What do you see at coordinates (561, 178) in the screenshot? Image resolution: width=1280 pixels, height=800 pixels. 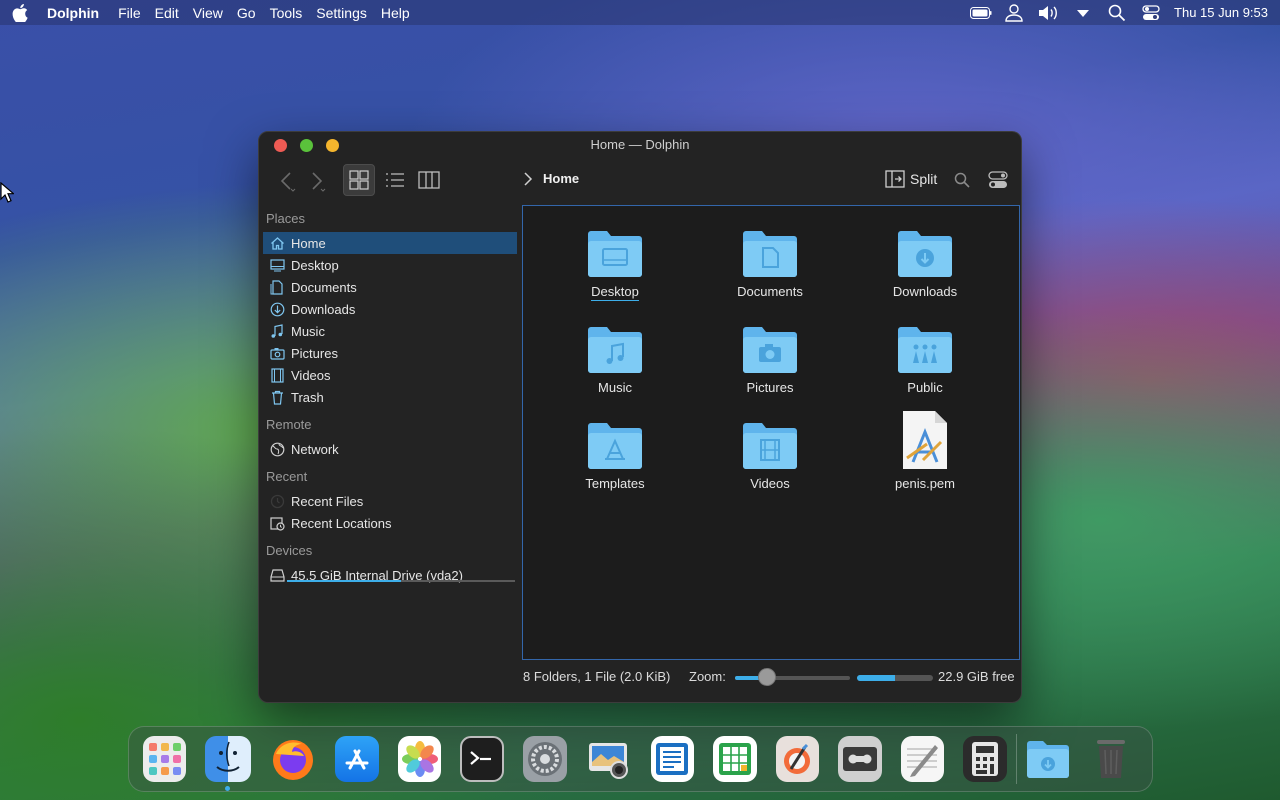 I see `breadcrumb-home: Home` at bounding box center [561, 178].